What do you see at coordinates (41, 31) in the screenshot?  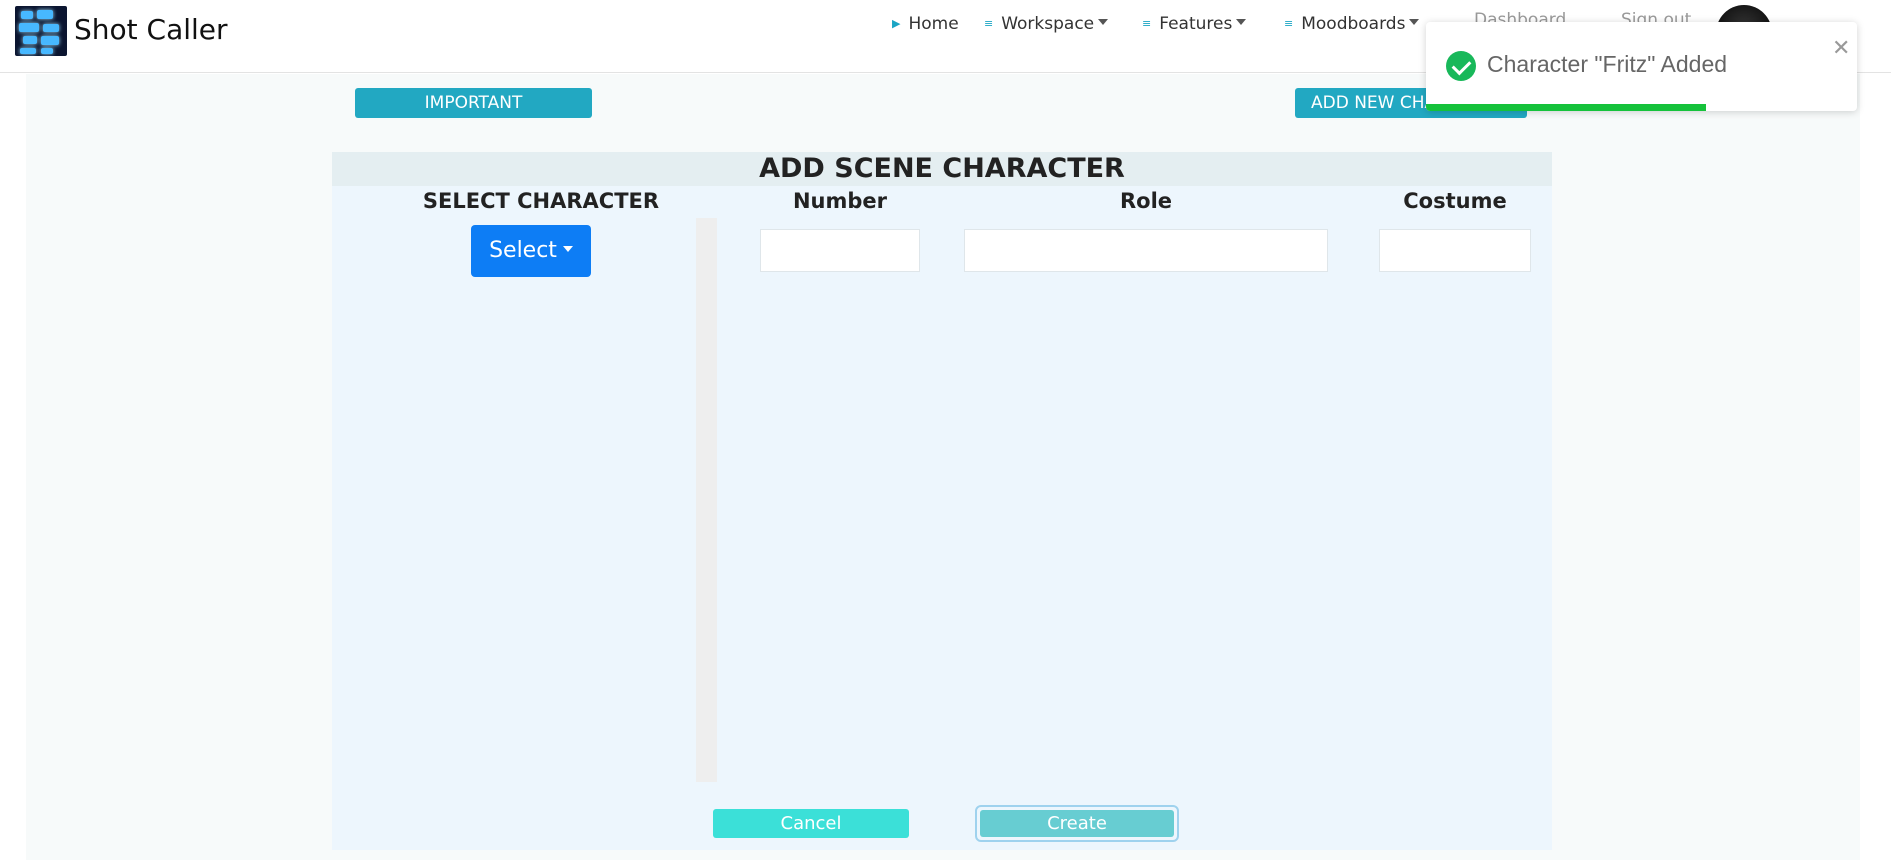 I see `app-logo` at bounding box center [41, 31].